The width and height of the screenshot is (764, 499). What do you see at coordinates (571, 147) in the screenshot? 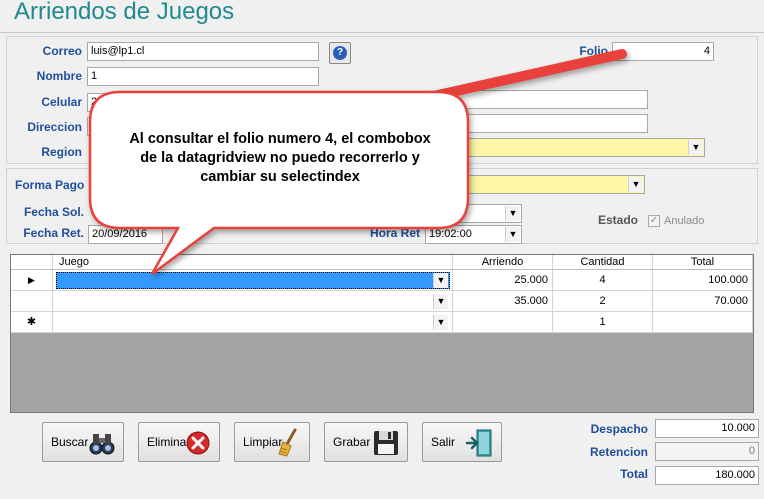
I see `region-select: llos ▼` at bounding box center [571, 147].